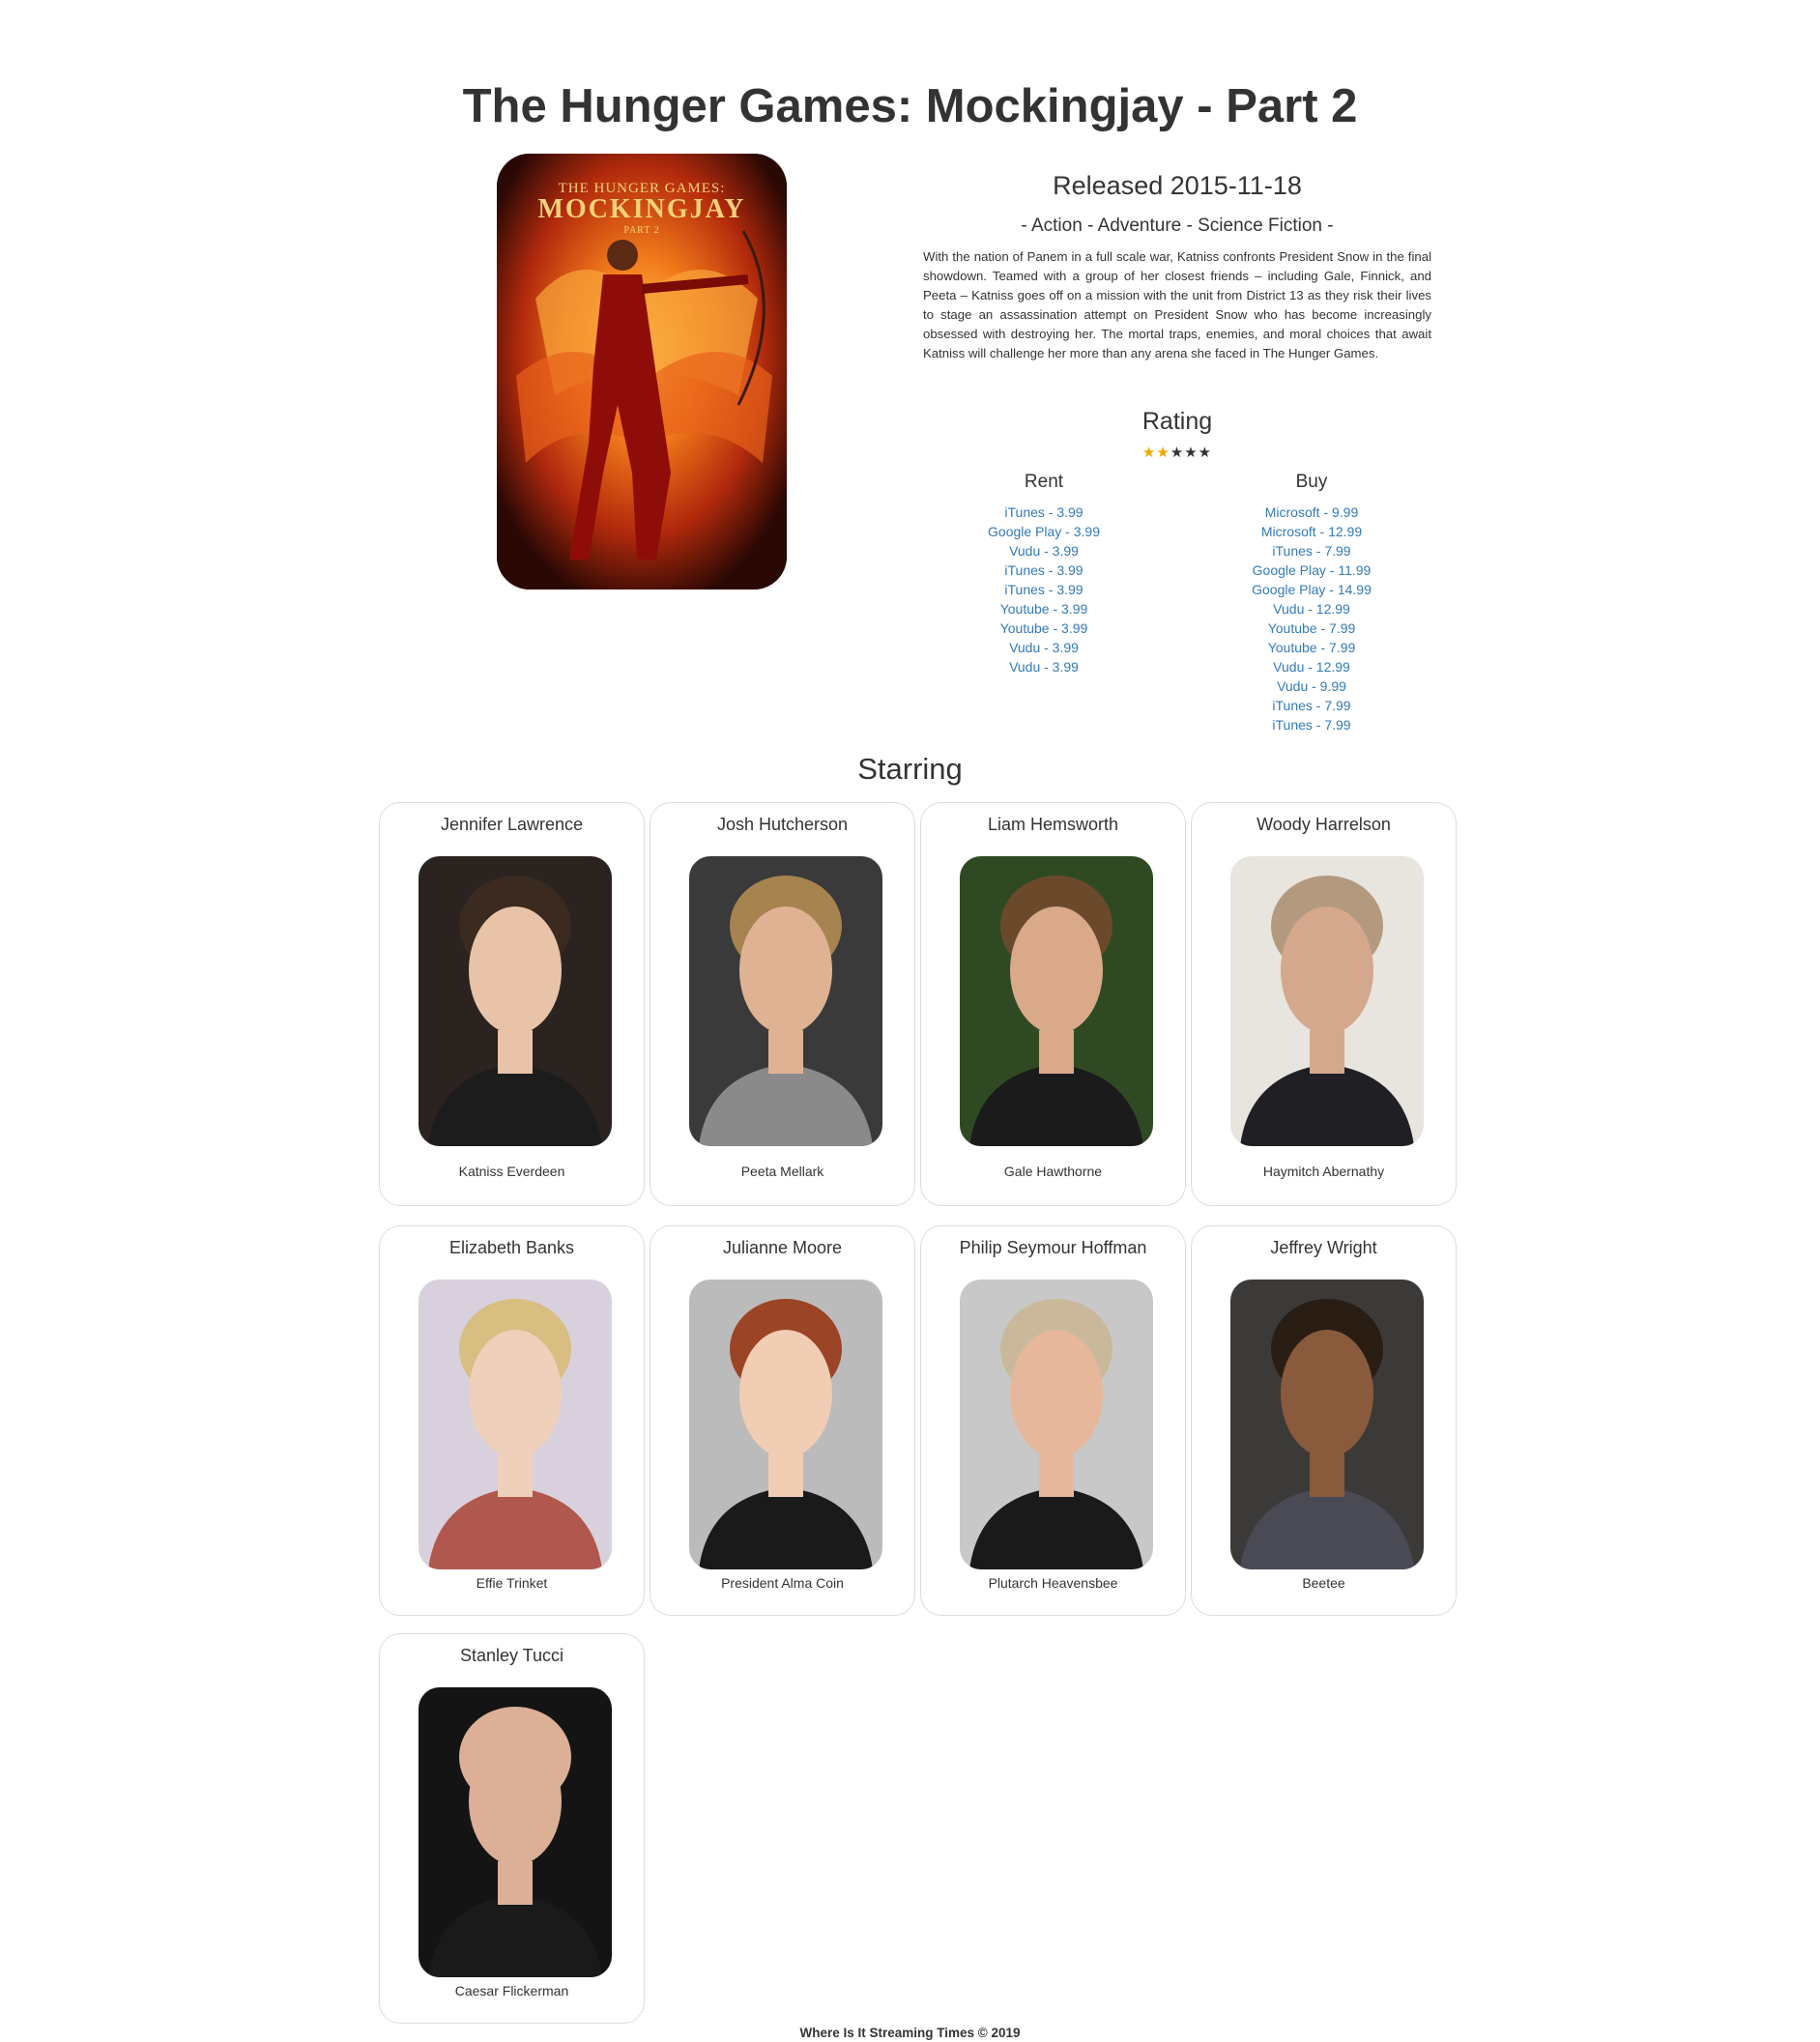 Image resolution: width=1820 pixels, height=2042 pixels. Describe the element at coordinates (1312, 482) in the screenshot. I see `buy-heading: Buy` at that location.